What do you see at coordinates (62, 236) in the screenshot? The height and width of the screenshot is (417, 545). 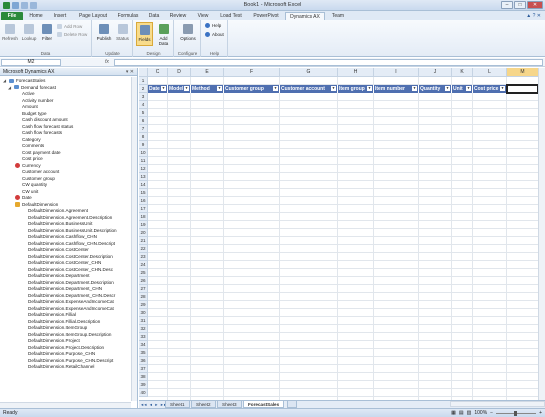 I see `tree-dimension-field: DefaultDimension.Cashflow_CHN` at bounding box center [62, 236].